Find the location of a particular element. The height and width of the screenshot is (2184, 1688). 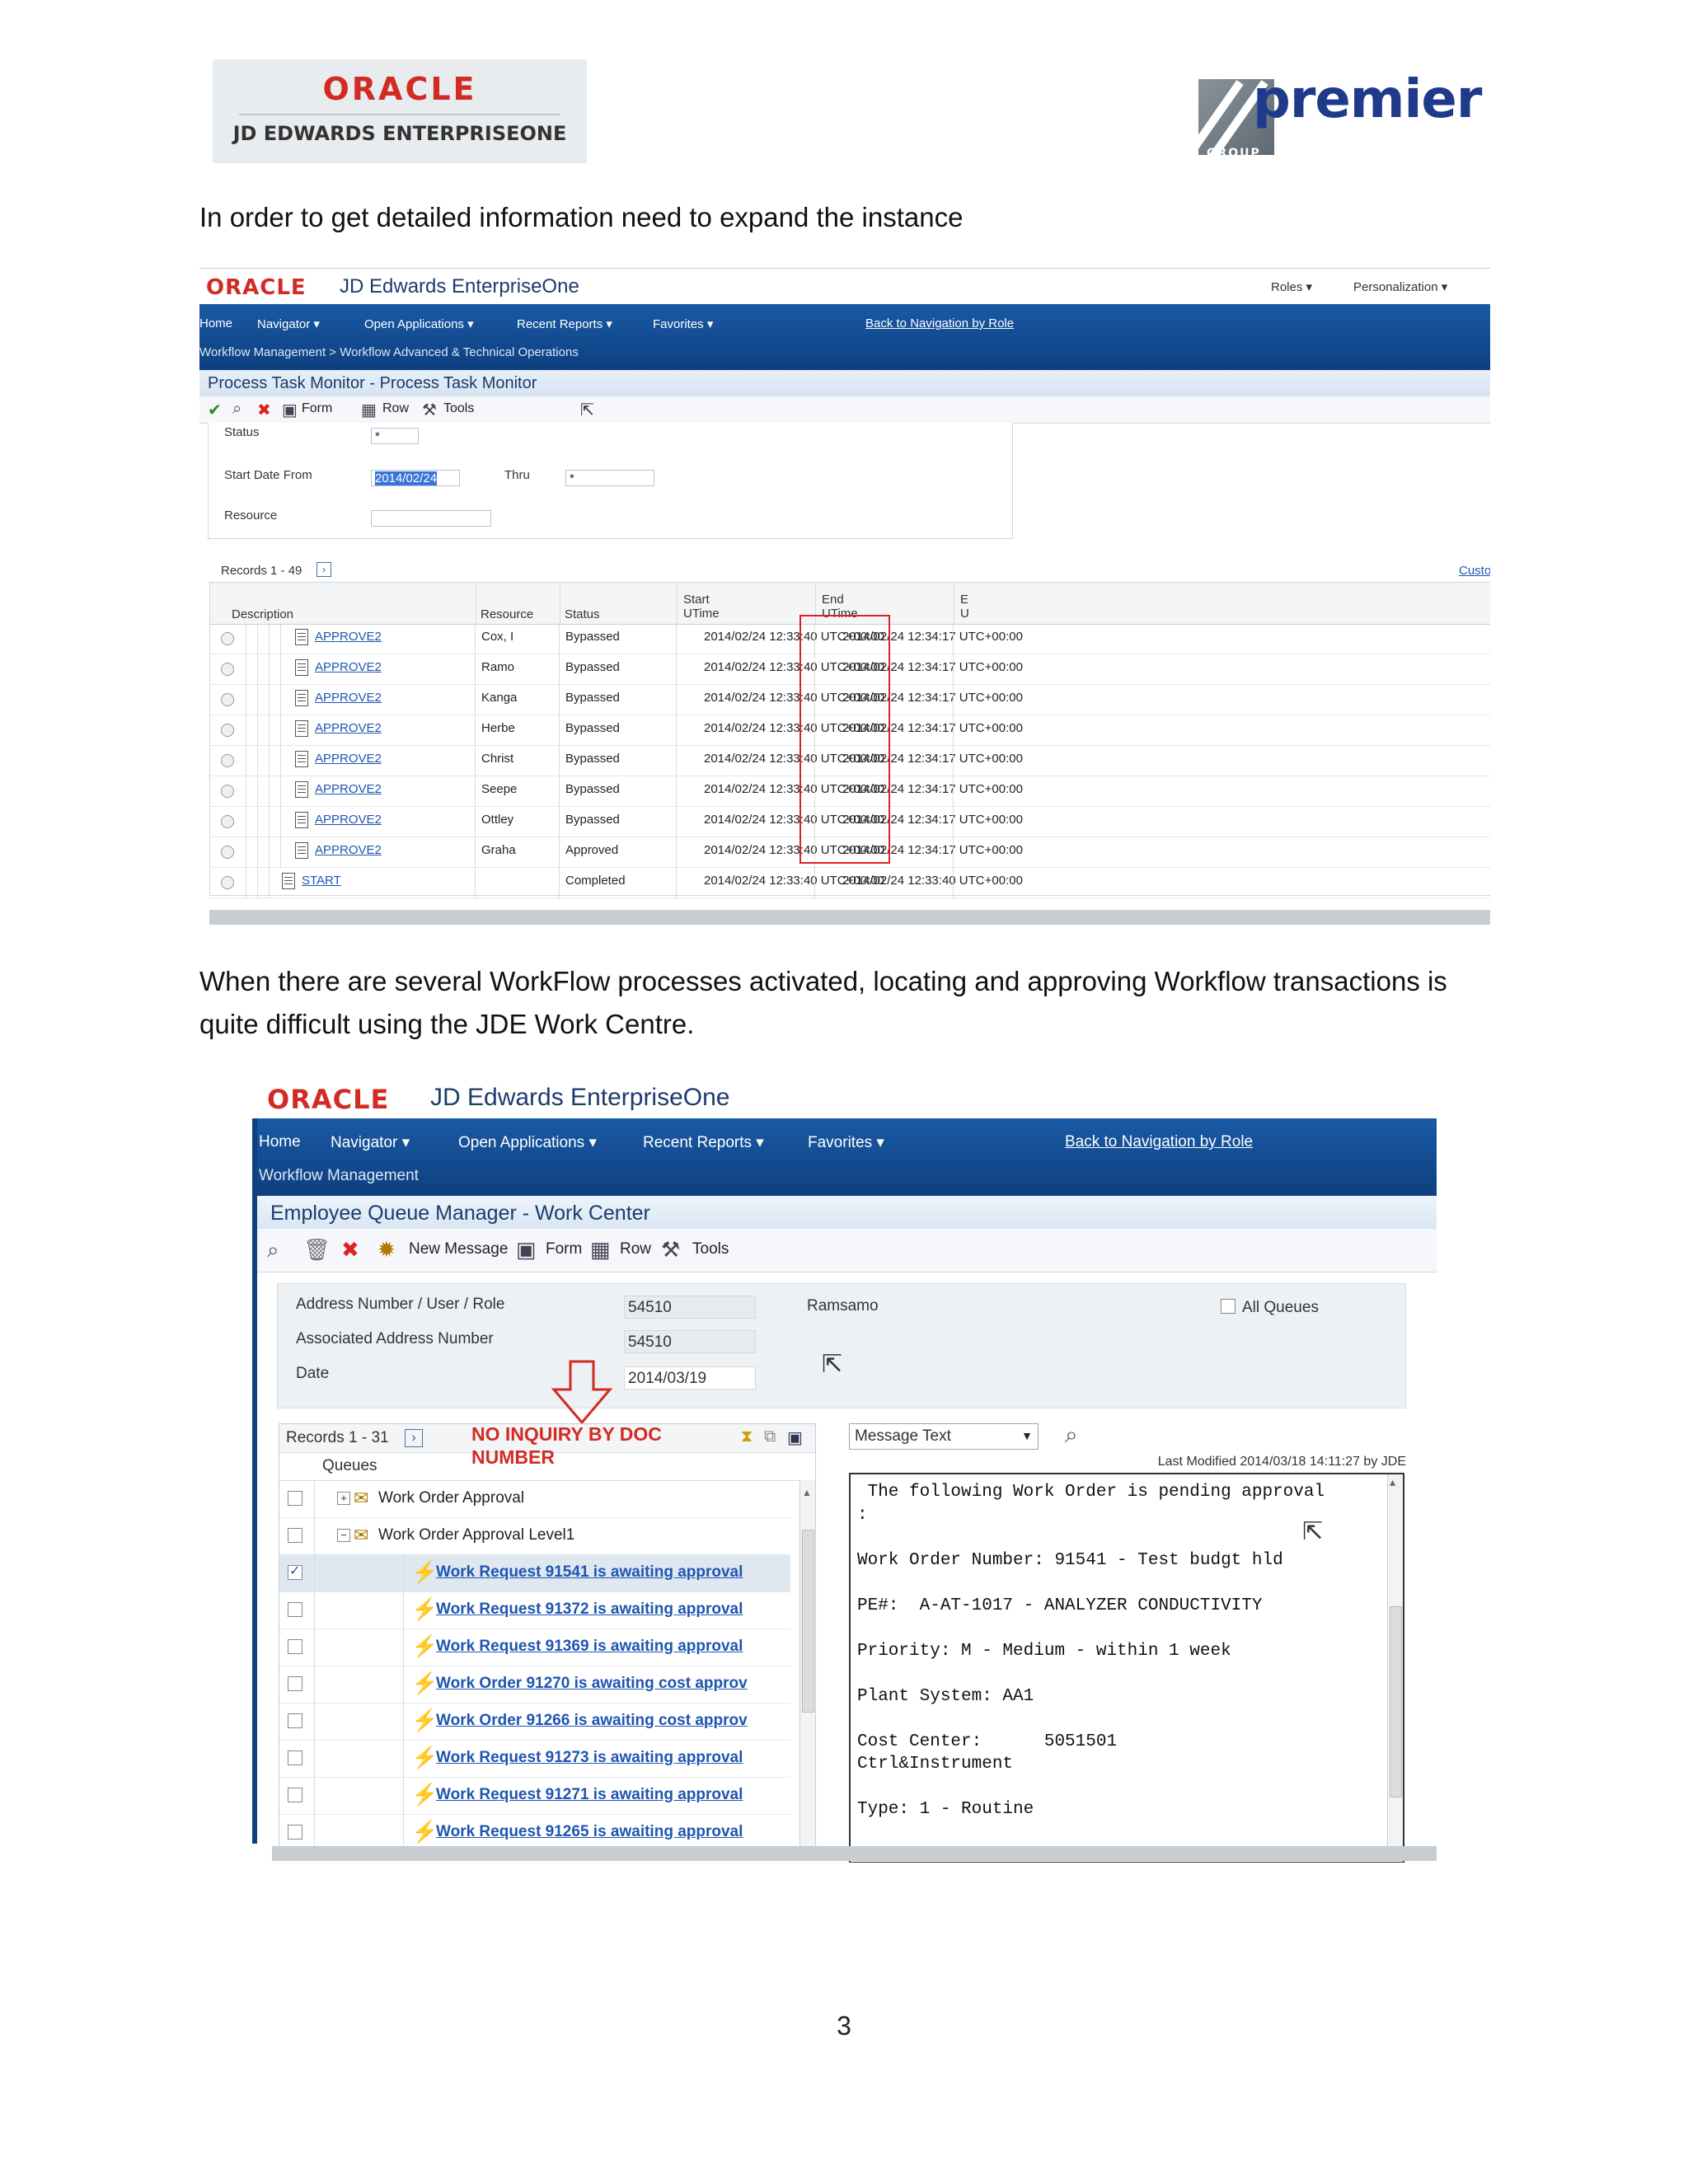

close-icon: ✖ is located at coordinates (264, 410).